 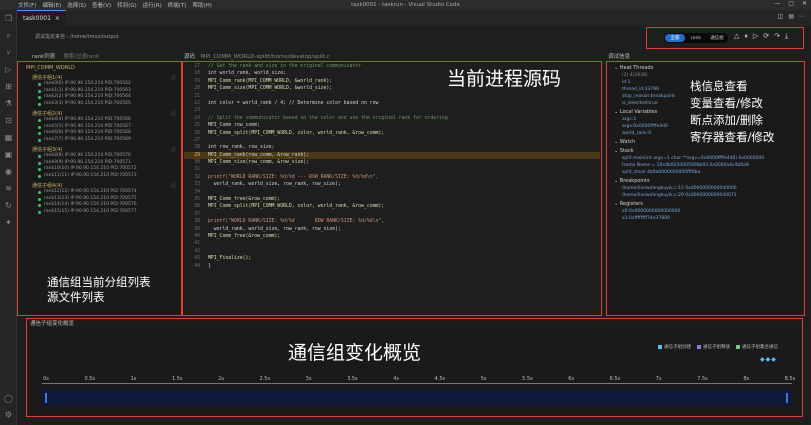 What do you see at coordinates (440, 379) in the screenshot?
I see `time-tick-label: 4.5s` at bounding box center [440, 379].